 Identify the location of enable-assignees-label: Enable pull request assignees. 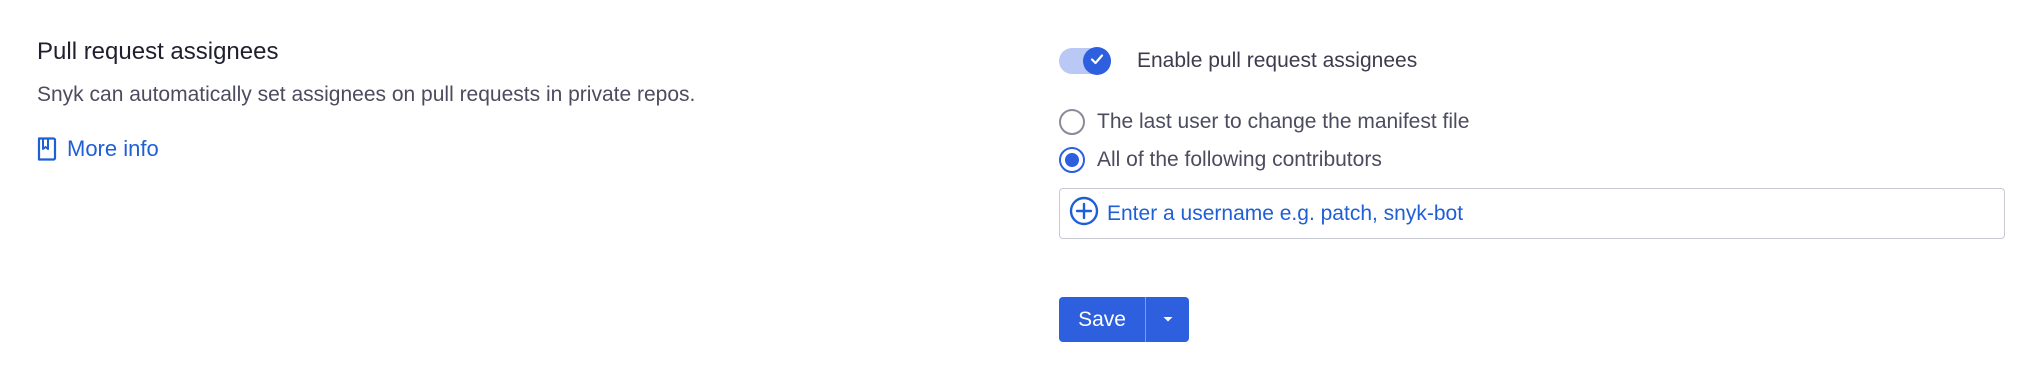
(1277, 60).